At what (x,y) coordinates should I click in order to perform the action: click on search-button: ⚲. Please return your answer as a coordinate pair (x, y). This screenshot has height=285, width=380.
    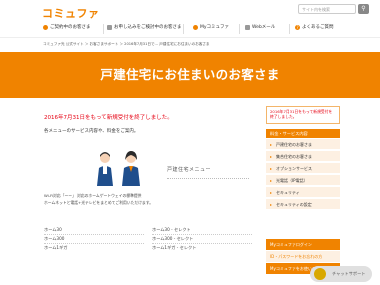
    Looking at the image, I should click on (363, 9).